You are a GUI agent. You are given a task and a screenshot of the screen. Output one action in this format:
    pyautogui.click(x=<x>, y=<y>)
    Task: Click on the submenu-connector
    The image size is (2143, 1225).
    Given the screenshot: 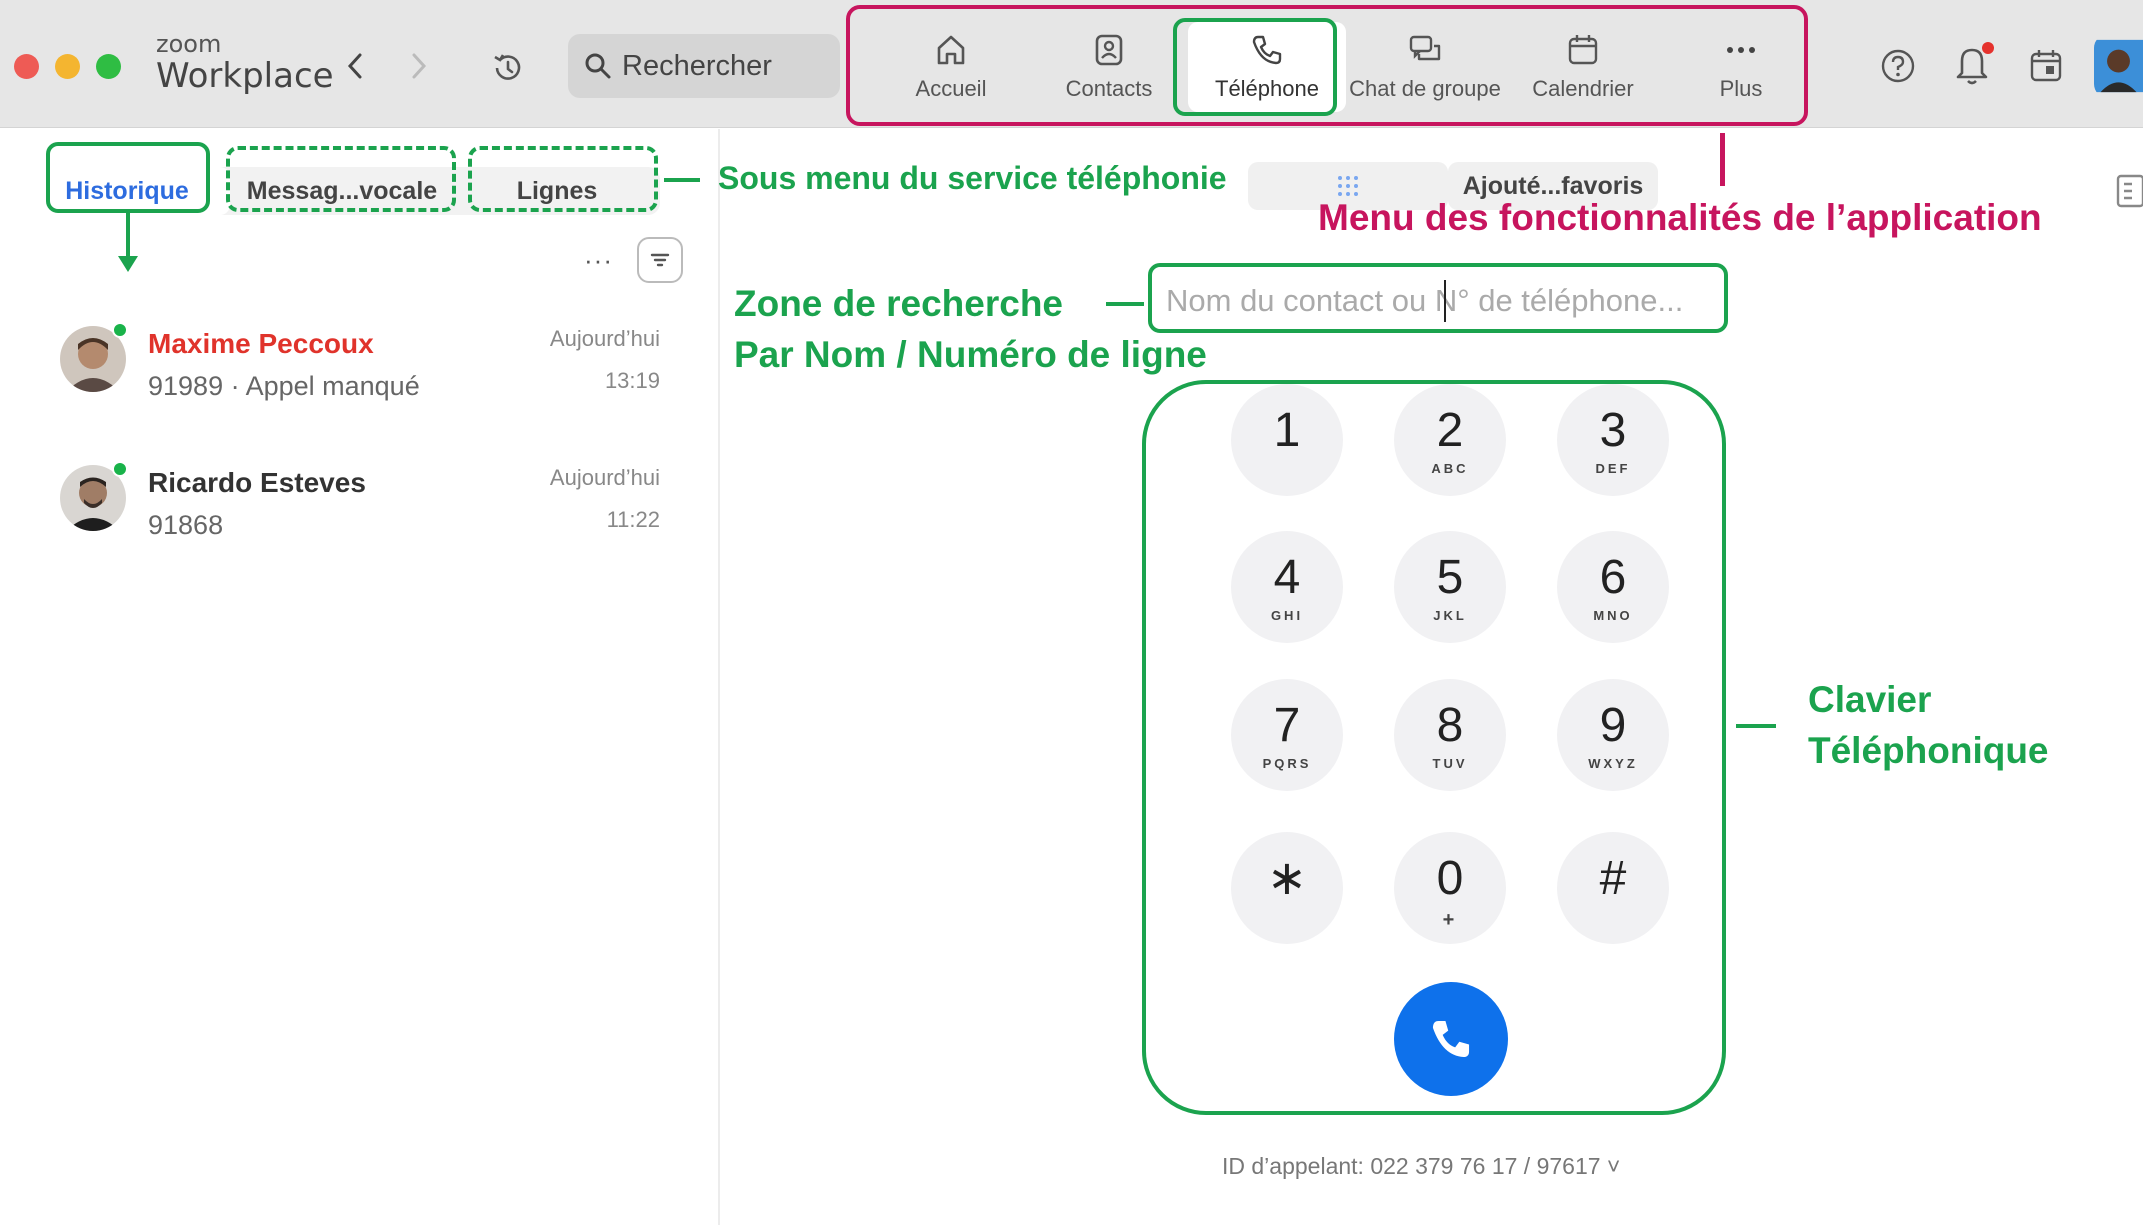 What is the action you would take?
    pyautogui.click(x=682, y=180)
    